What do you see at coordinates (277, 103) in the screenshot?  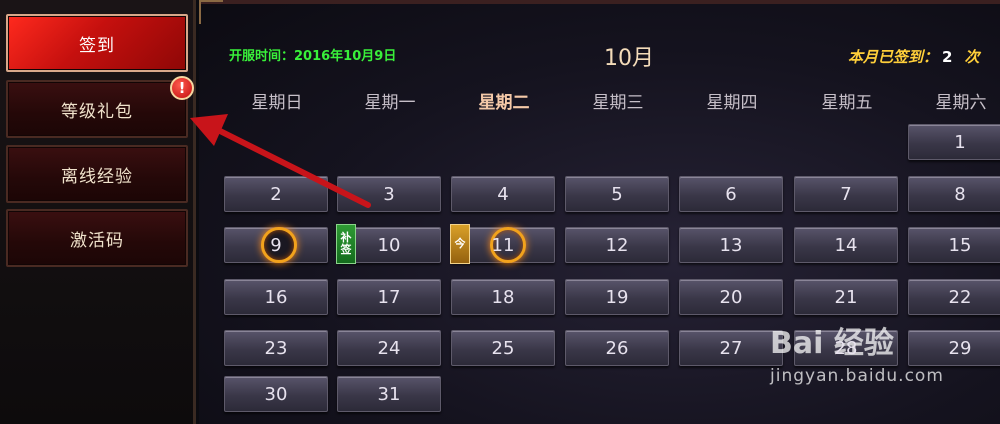 I see `weekday-label: 星期日` at bounding box center [277, 103].